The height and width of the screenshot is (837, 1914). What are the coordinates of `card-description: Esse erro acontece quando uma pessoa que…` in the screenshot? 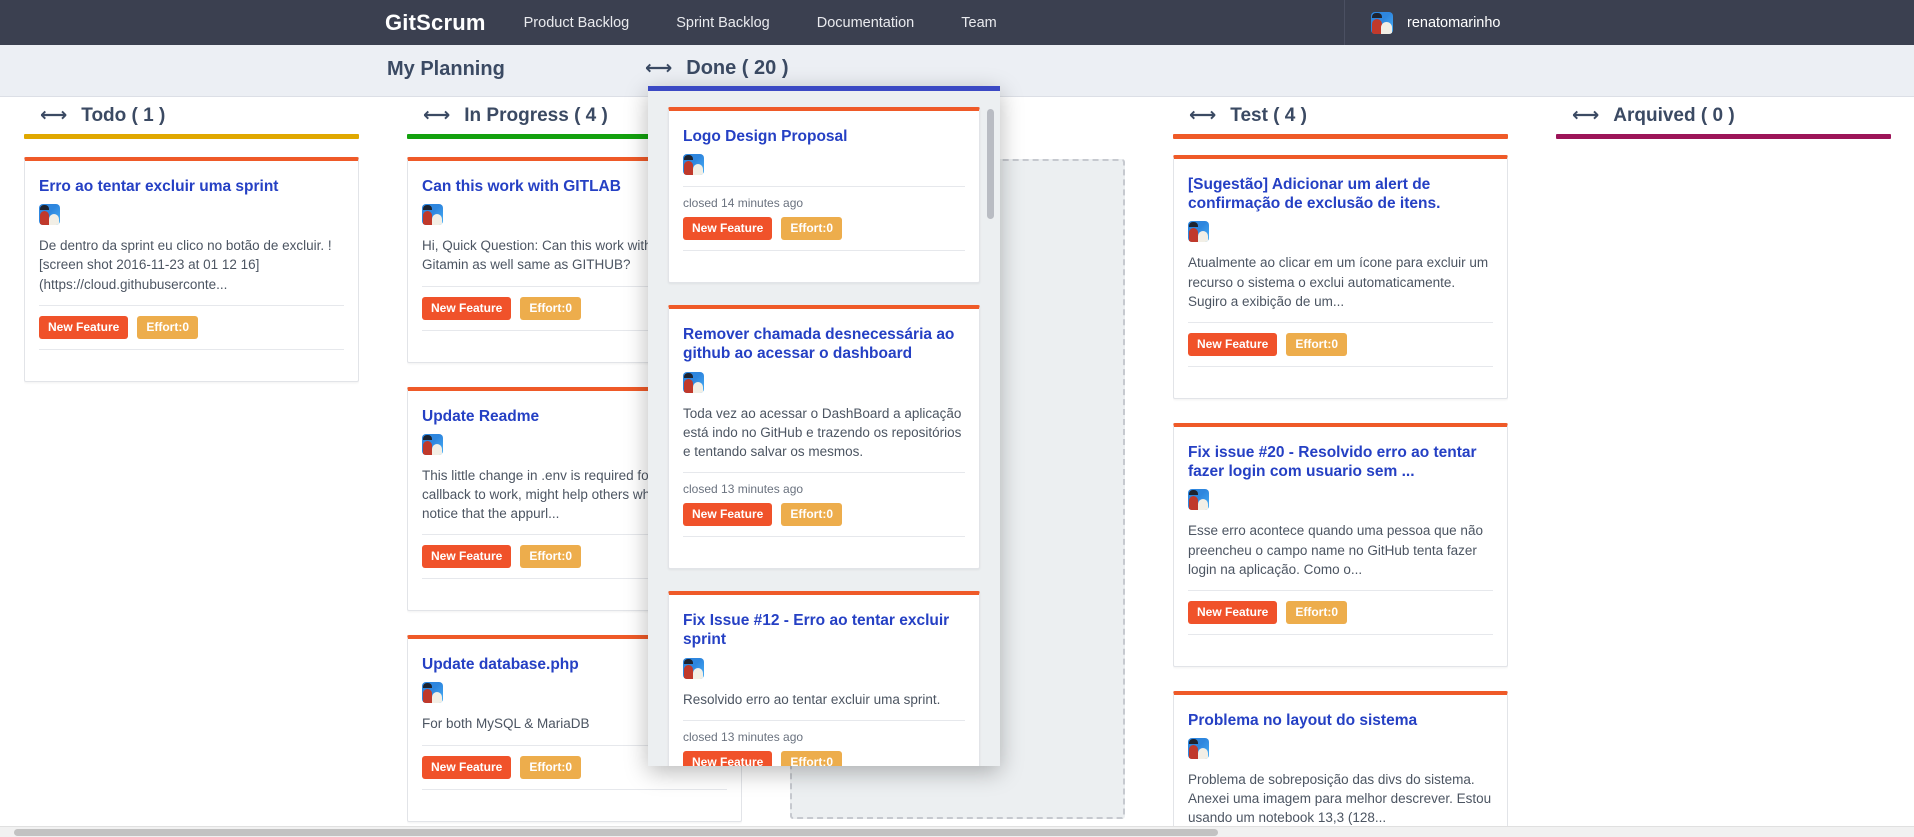 It's located at (1335, 550).